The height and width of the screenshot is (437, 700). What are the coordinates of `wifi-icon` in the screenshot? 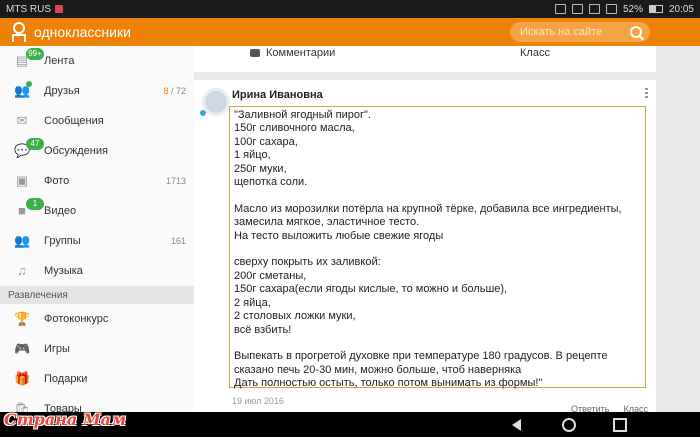 It's located at (594, 9).